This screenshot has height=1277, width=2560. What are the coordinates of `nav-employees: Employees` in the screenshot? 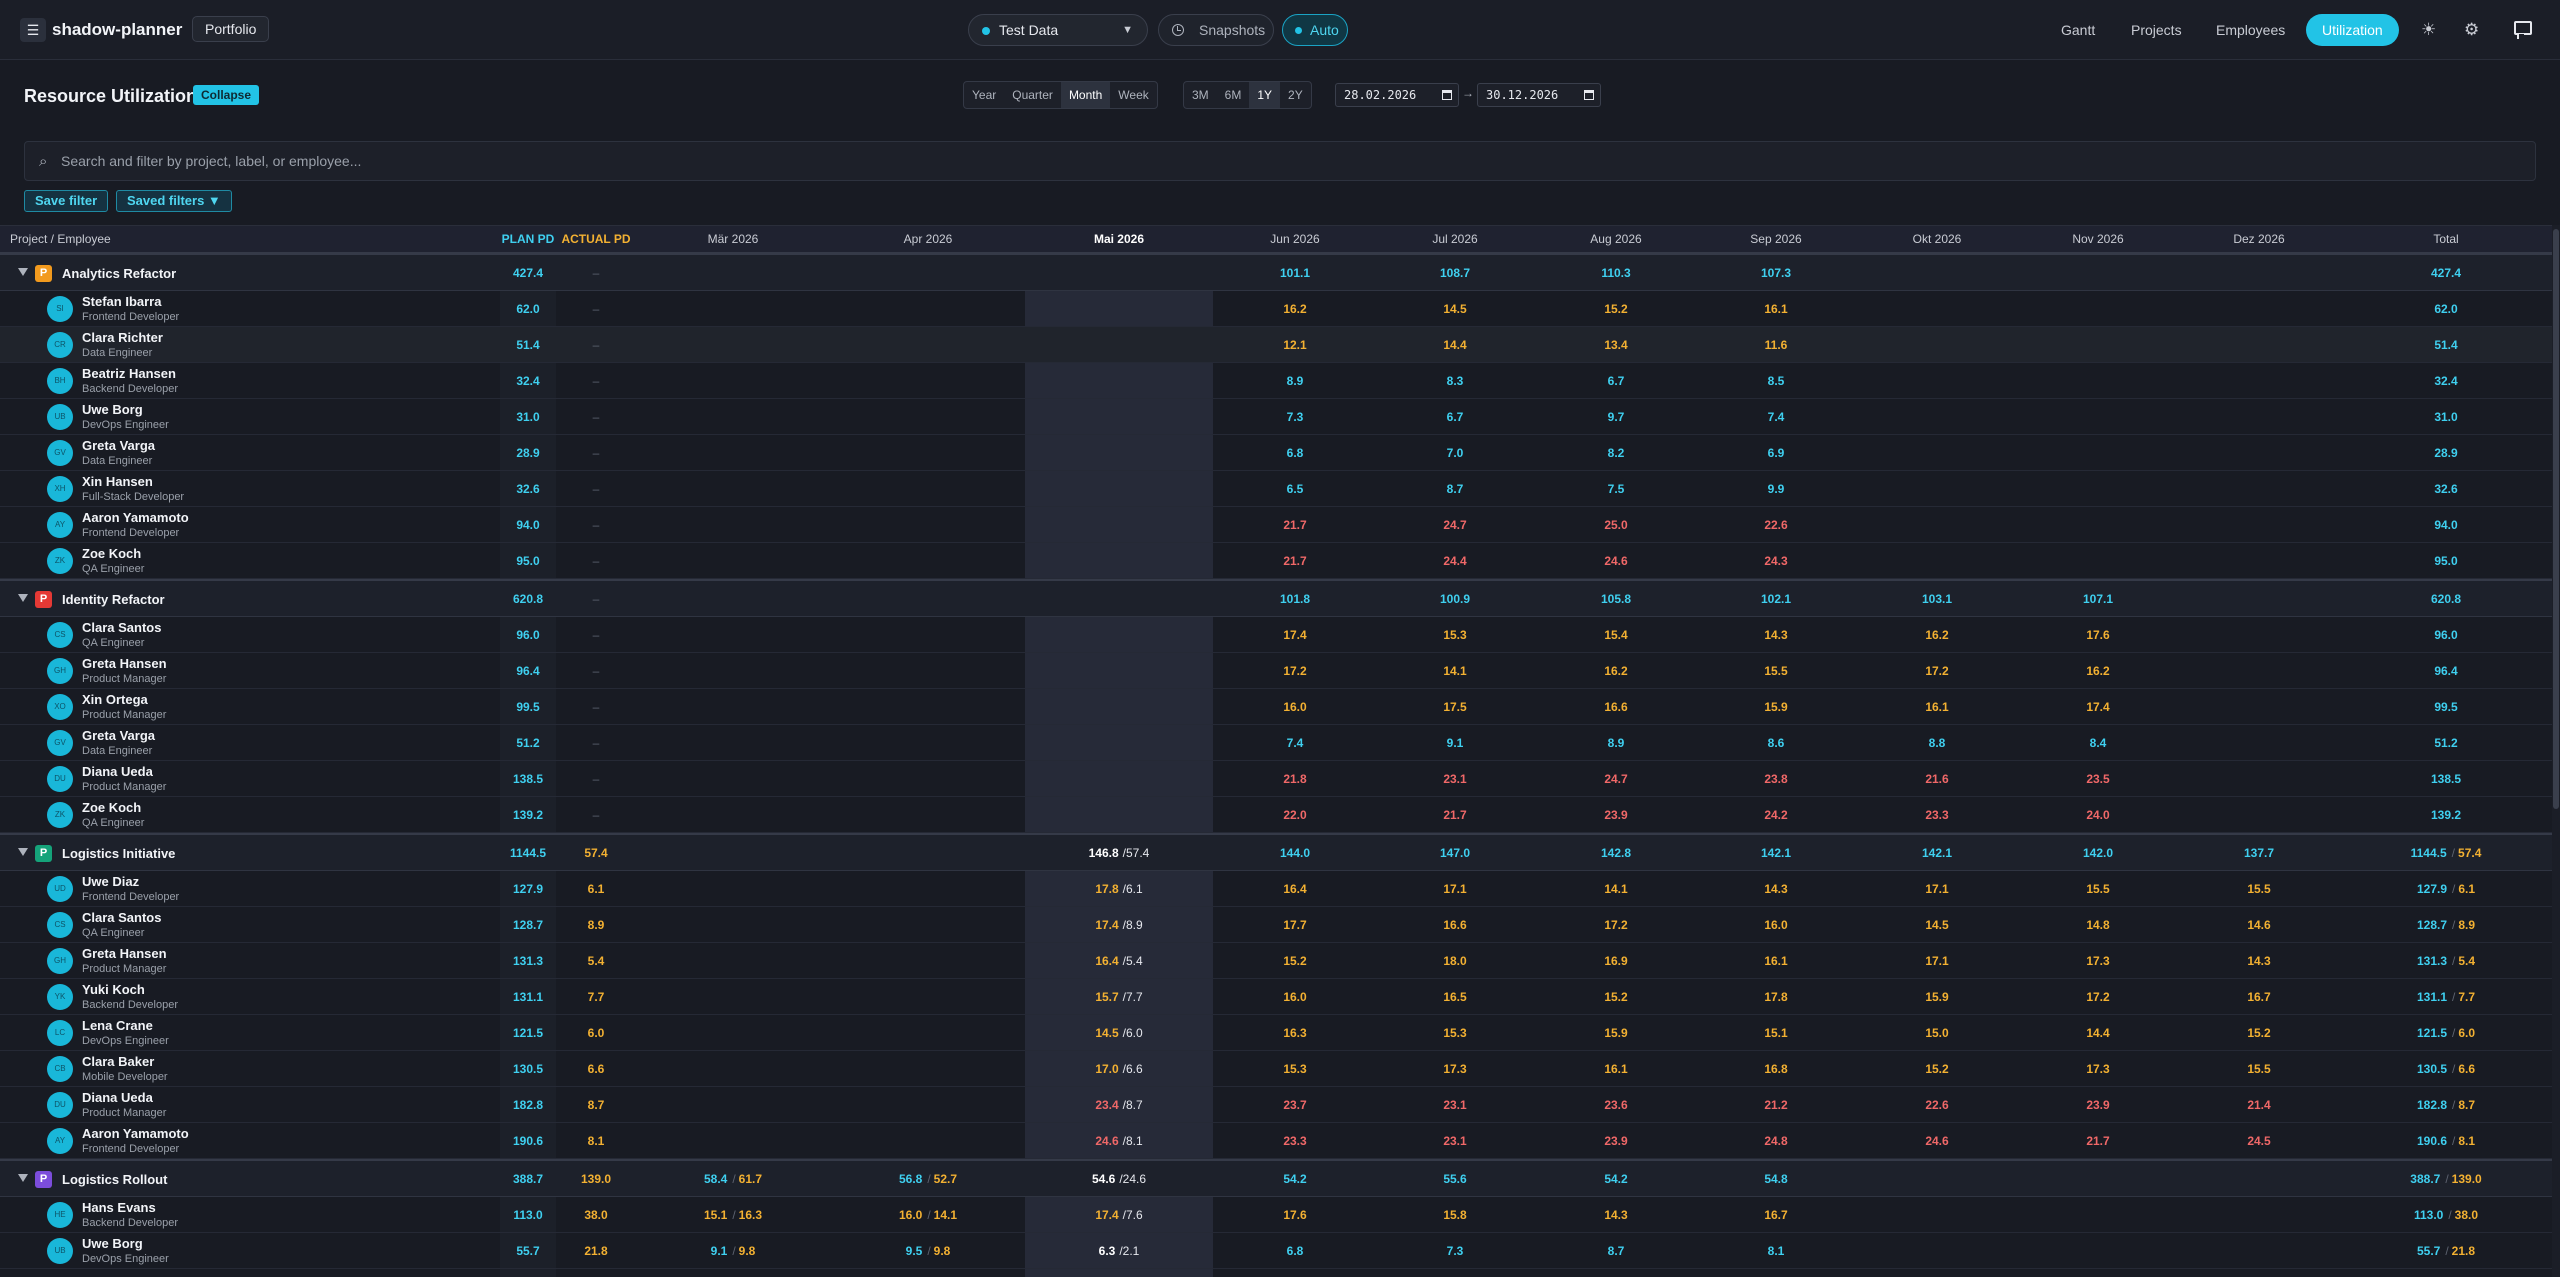 It's located at (2250, 30).